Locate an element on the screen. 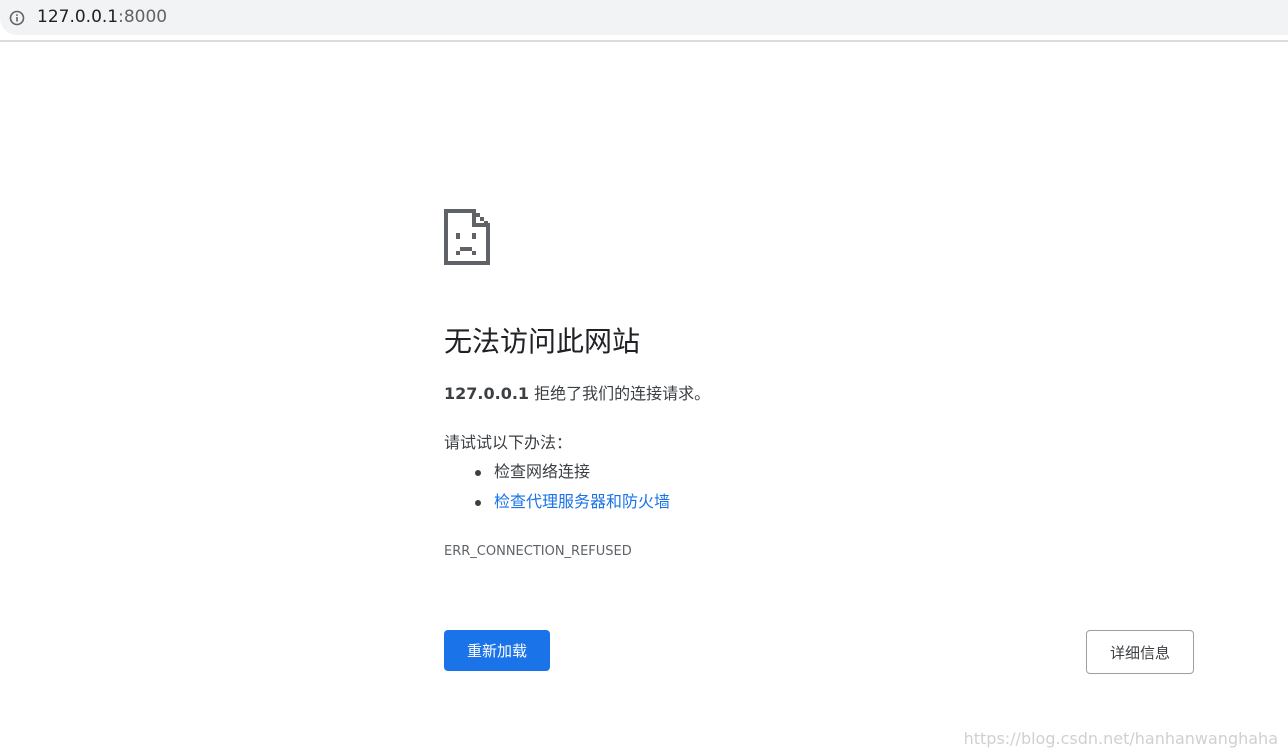 The image size is (1288, 756). reload-button: 重新加载 is located at coordinates (497, 650).